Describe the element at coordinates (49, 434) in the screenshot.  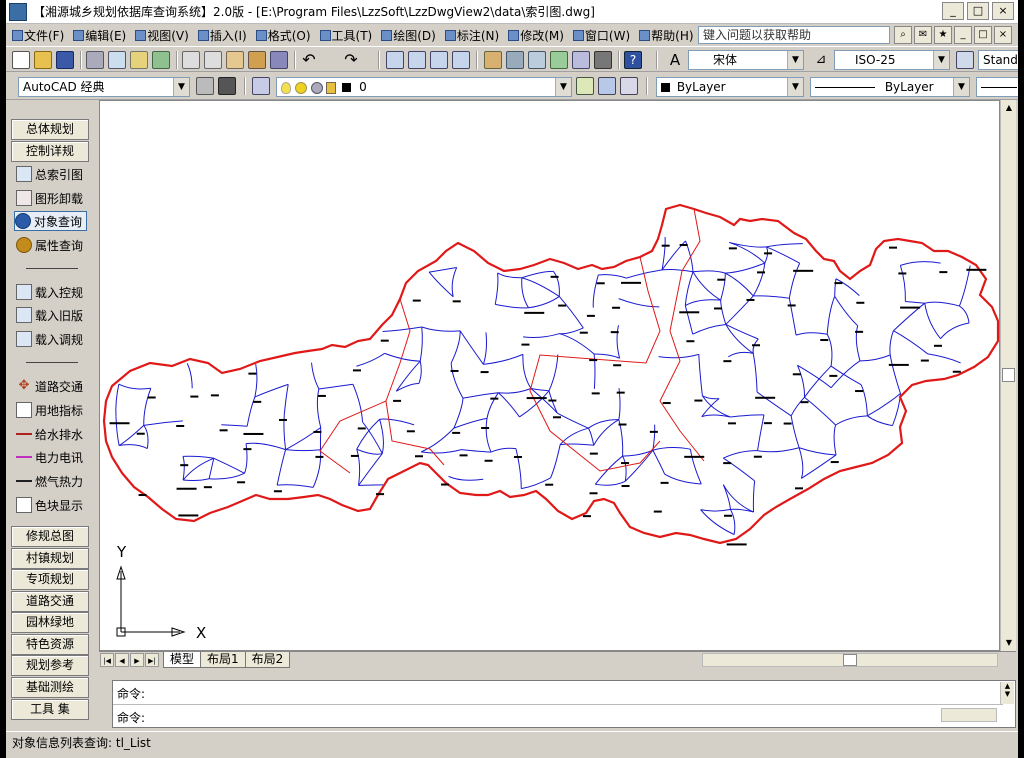
I see `sidebar-item-water: 给水排水` at that location.